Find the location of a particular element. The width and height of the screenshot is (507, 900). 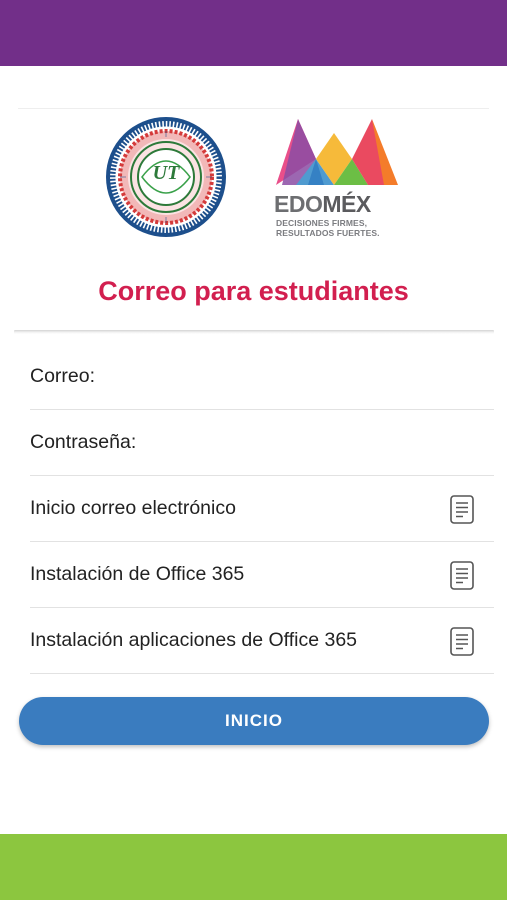

ut-seal-center-text: UT is located at coordinates (166, 173).